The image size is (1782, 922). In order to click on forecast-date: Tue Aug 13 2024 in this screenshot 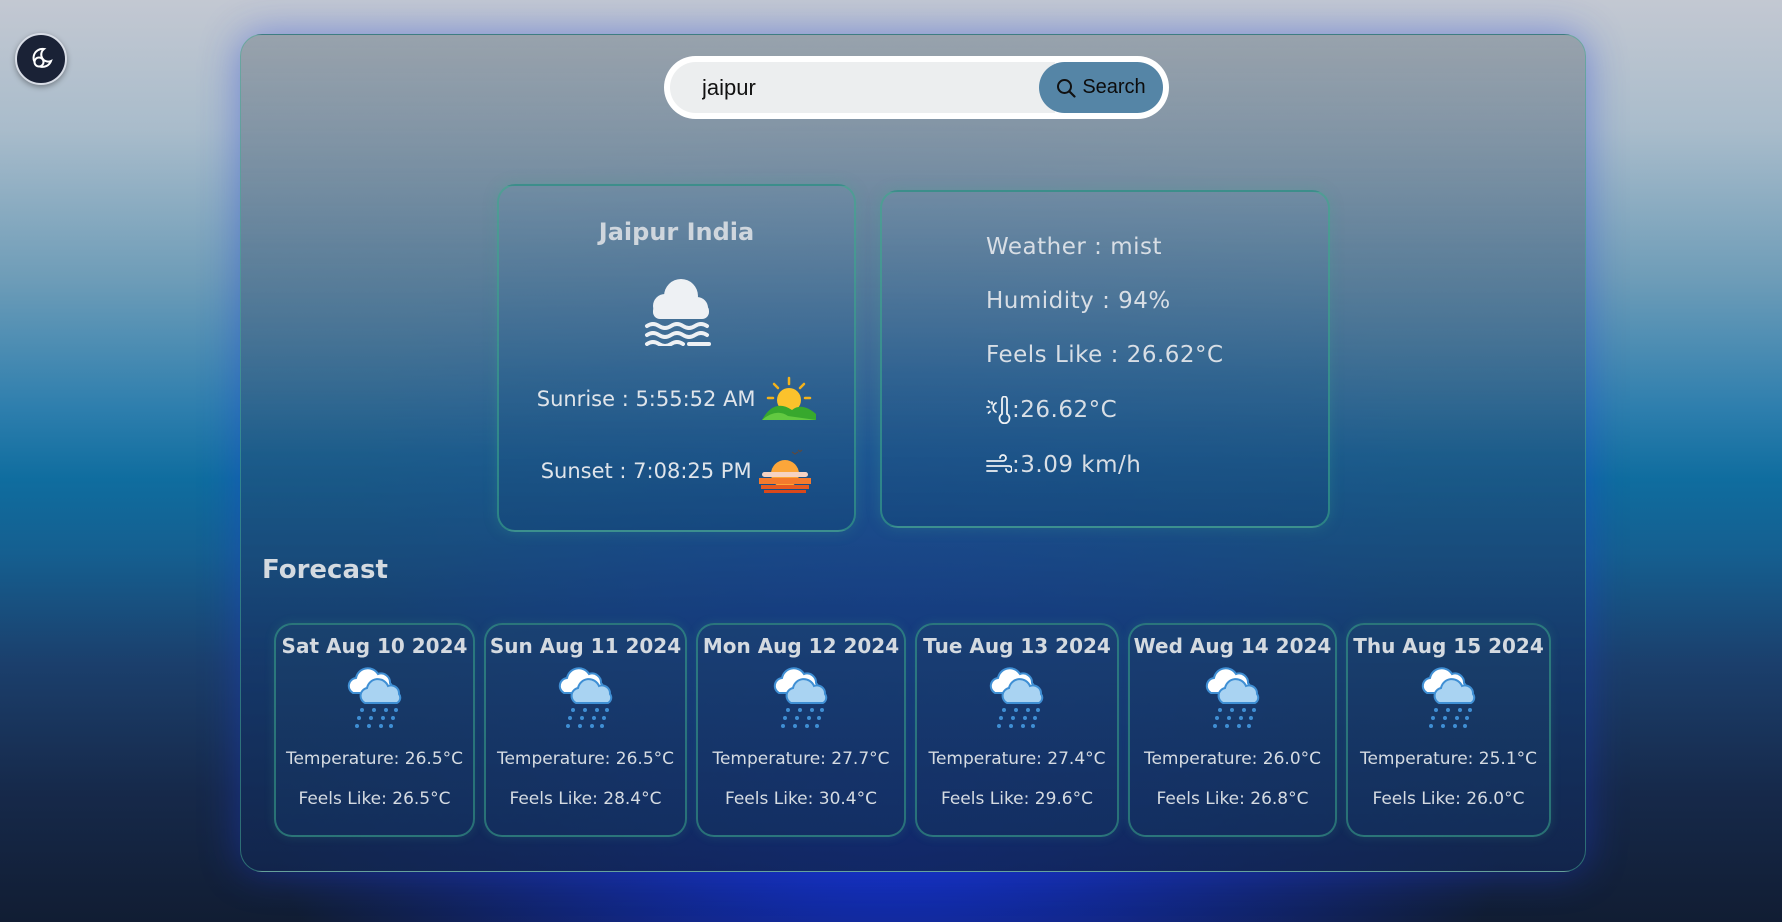, I will do `click(1017, 646)`.